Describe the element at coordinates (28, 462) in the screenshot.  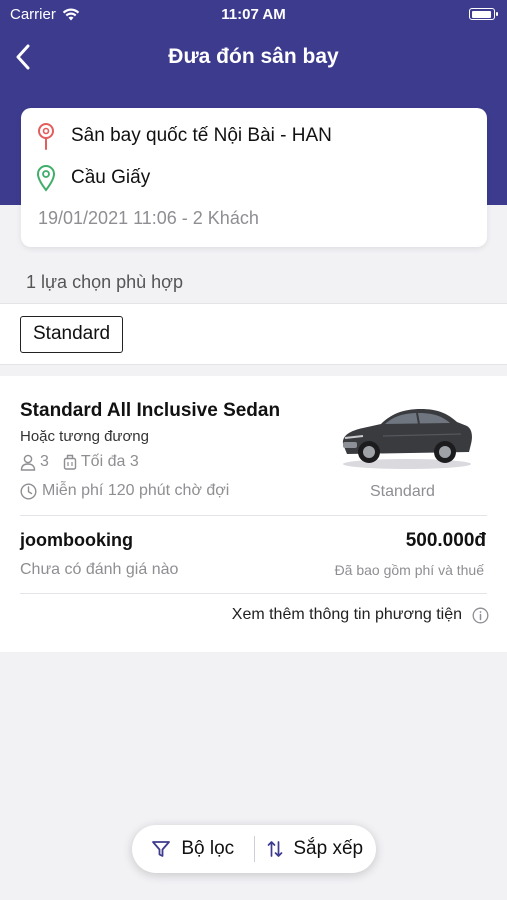
I see `person-icon` at that location.